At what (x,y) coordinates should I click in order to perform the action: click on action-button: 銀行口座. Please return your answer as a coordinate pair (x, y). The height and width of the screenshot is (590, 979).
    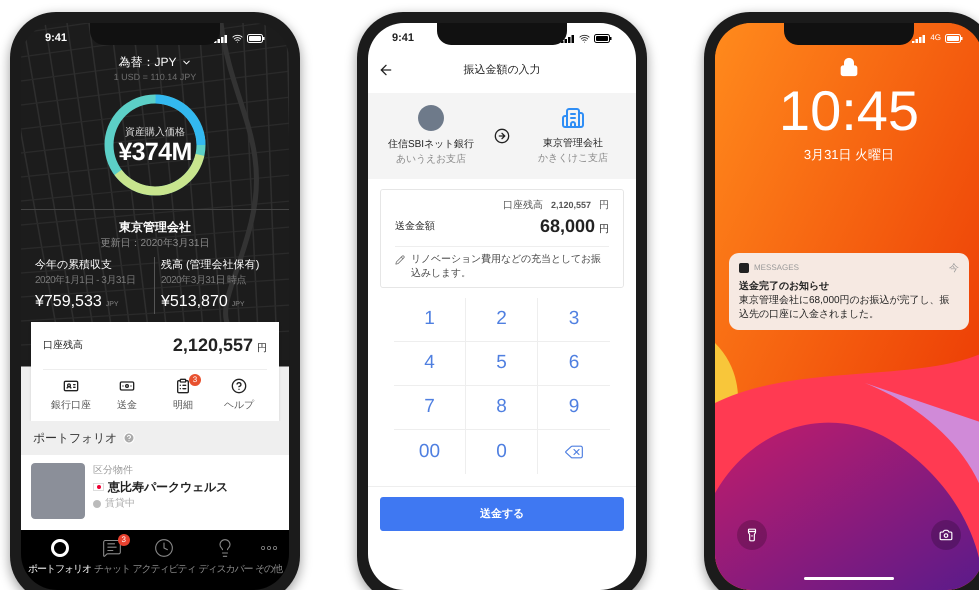
    Looking at the image, I should click on (71, 395).